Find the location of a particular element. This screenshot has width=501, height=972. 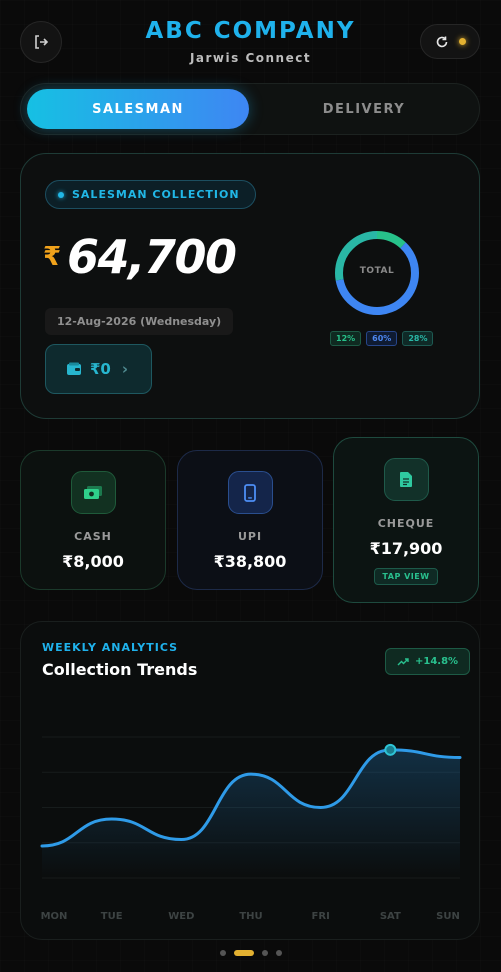

x-tick-label: FRI is located at coordinates (321, 916).